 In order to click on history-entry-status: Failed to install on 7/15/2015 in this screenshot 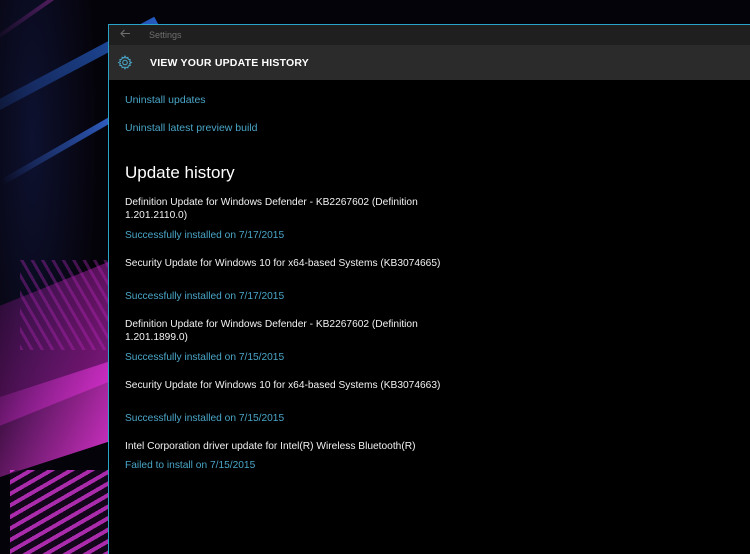, I will do `click(190, 465)`.